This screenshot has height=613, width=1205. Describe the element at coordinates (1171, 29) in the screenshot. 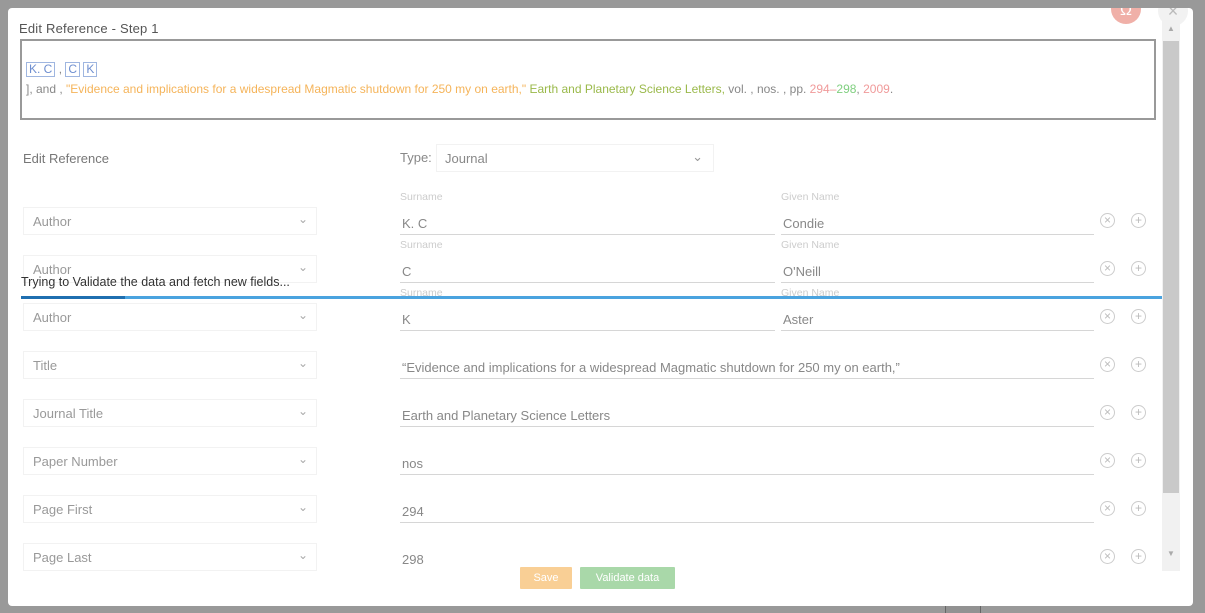

I see `scroll-up-icon: ▲` at that location.